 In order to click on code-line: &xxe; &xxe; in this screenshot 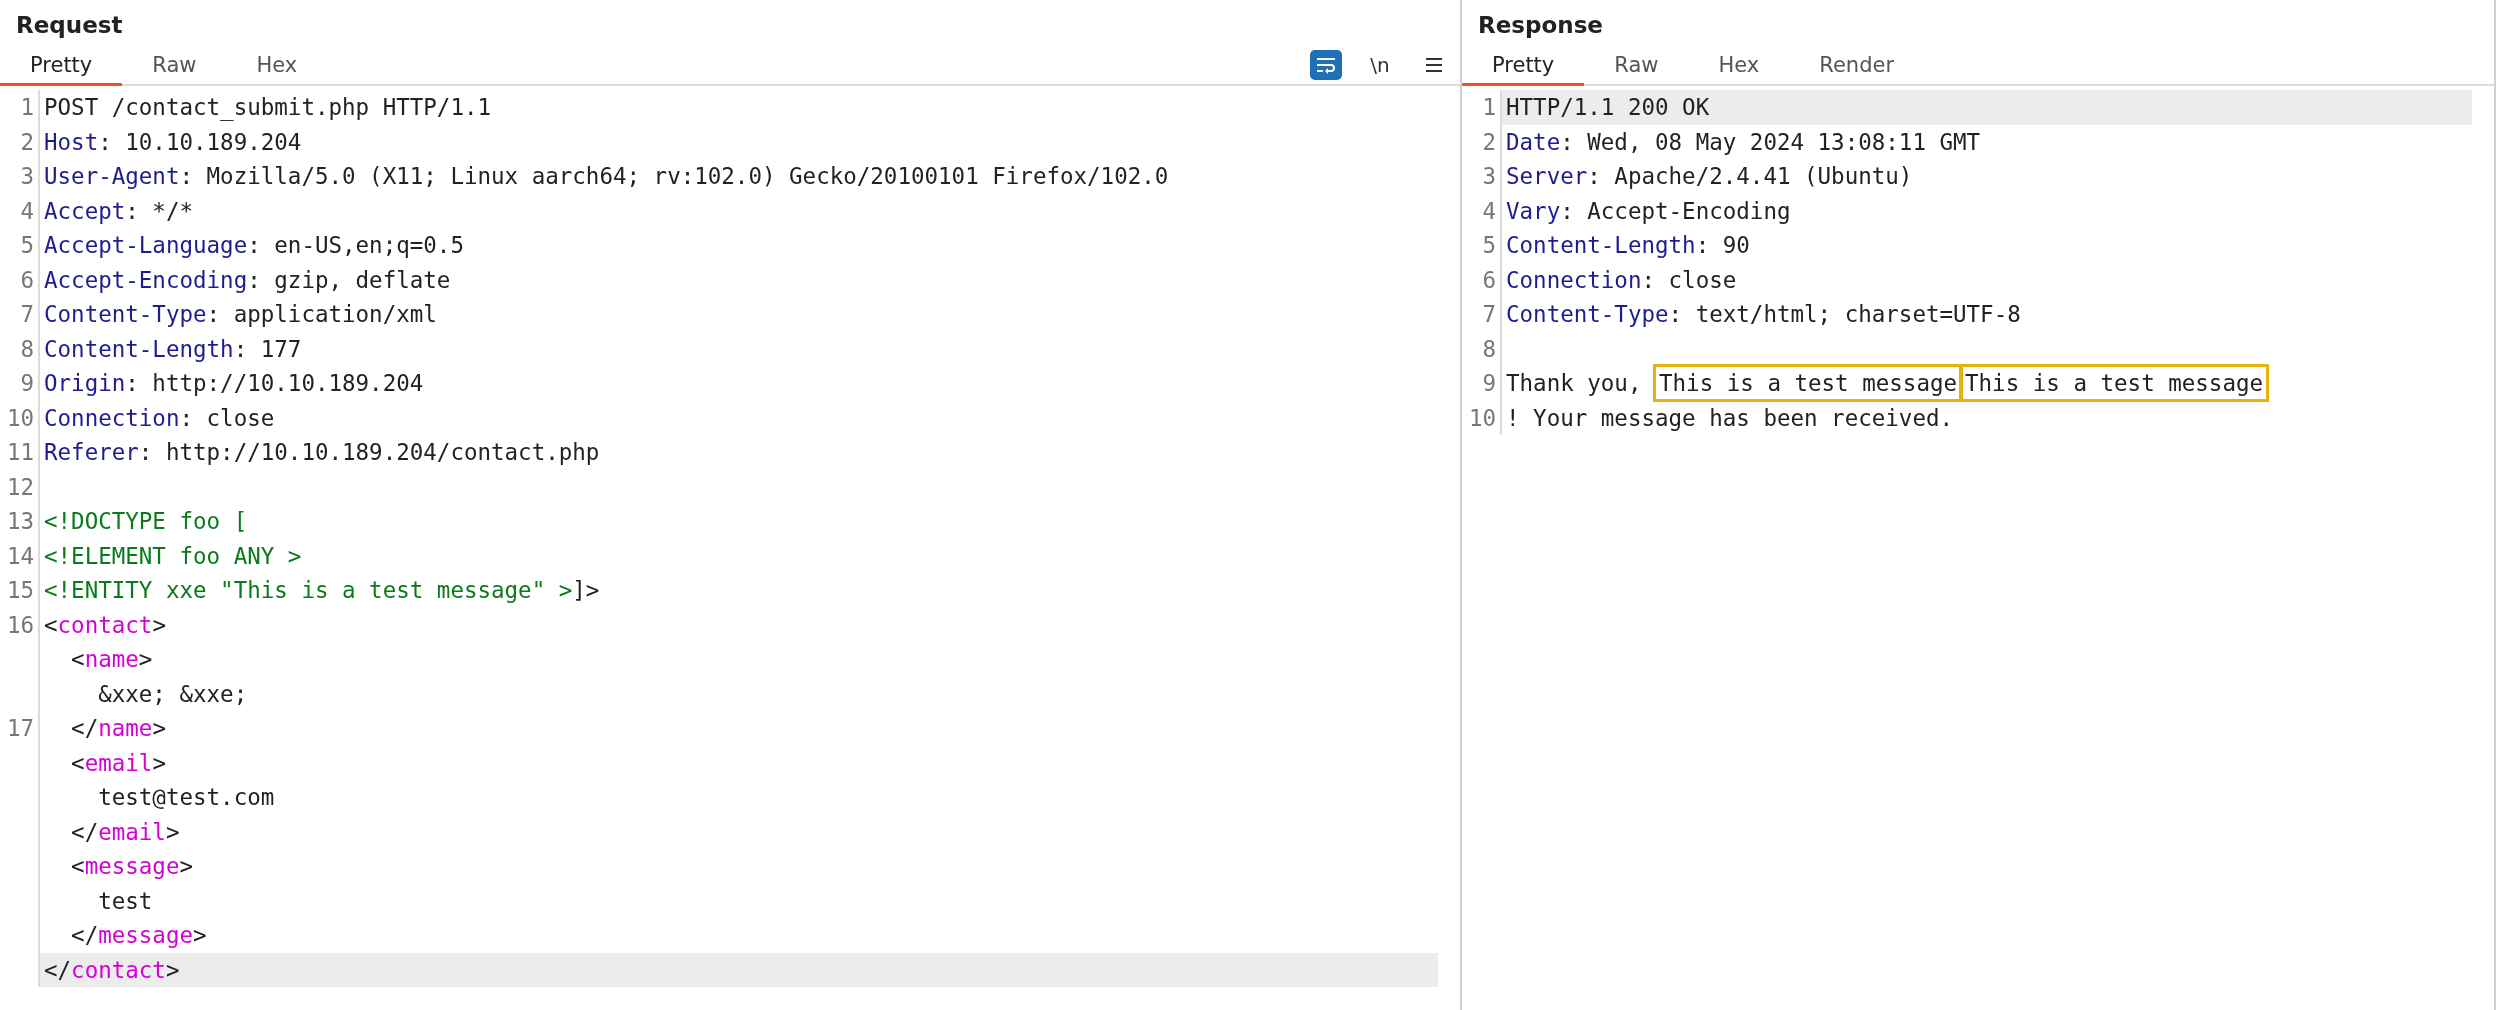, I will do `click(173, 694)`.